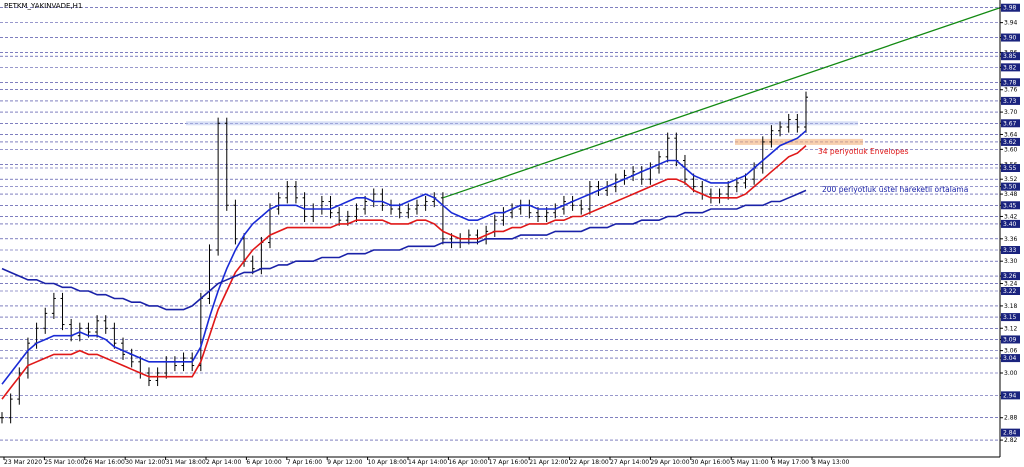  Describe the element at coordinates (1011, 90) in the screenshot. I see `y-tick-label: 3.76` at that location.